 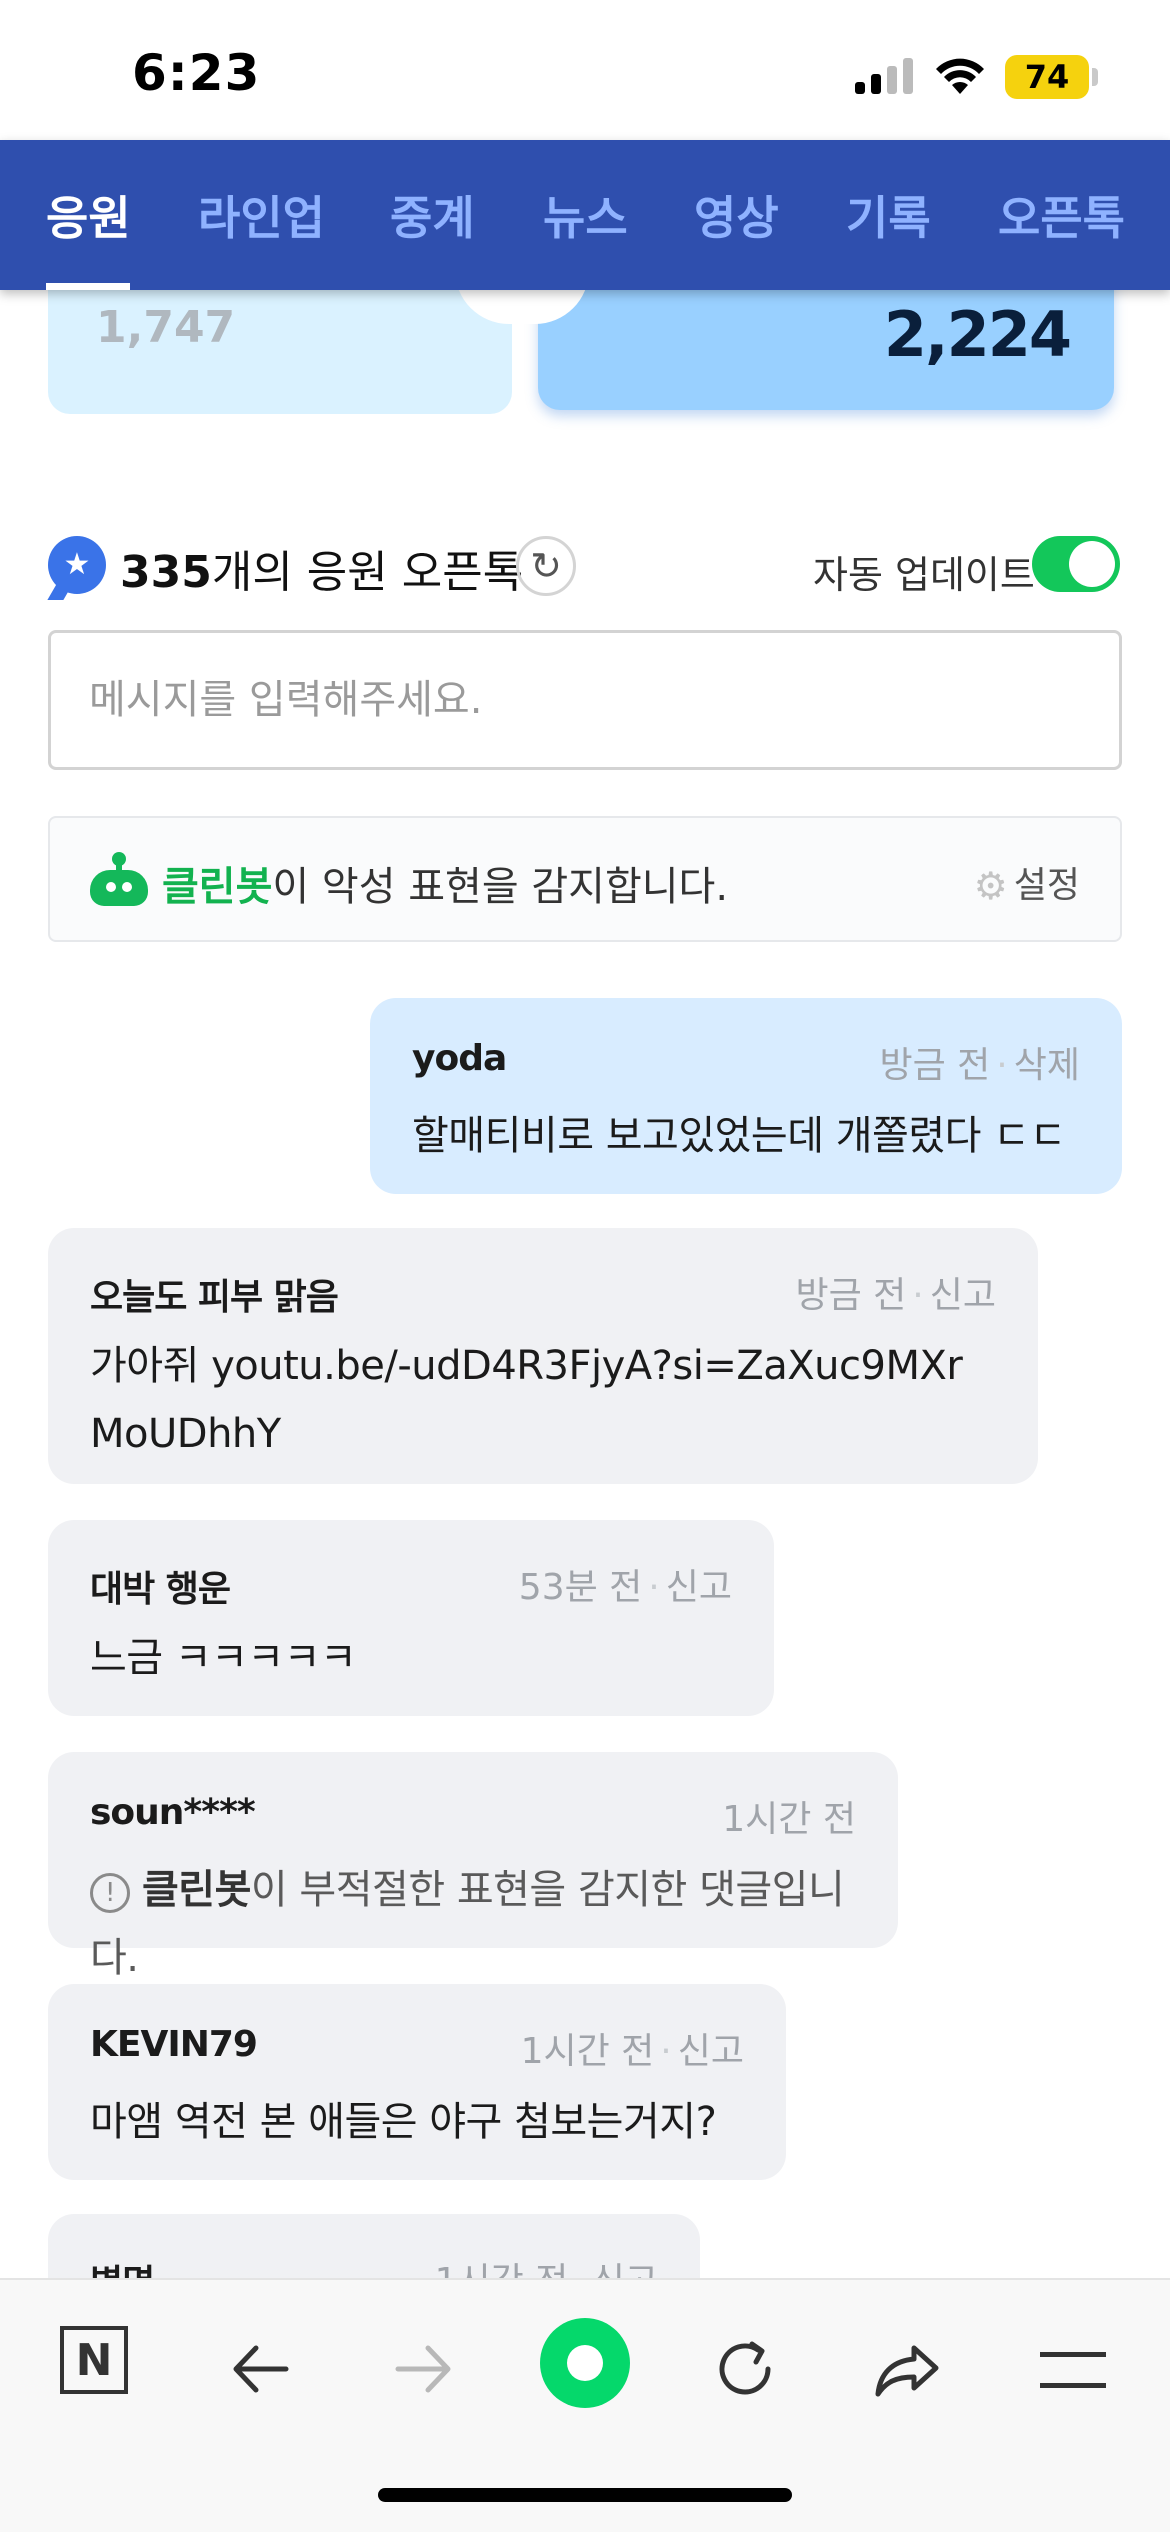 What do you see at coordinates (1027, 882) in the screenshot?
I see `cleanbot-settings-button: ⚙ 설정` at bounding box center [1027, 882].